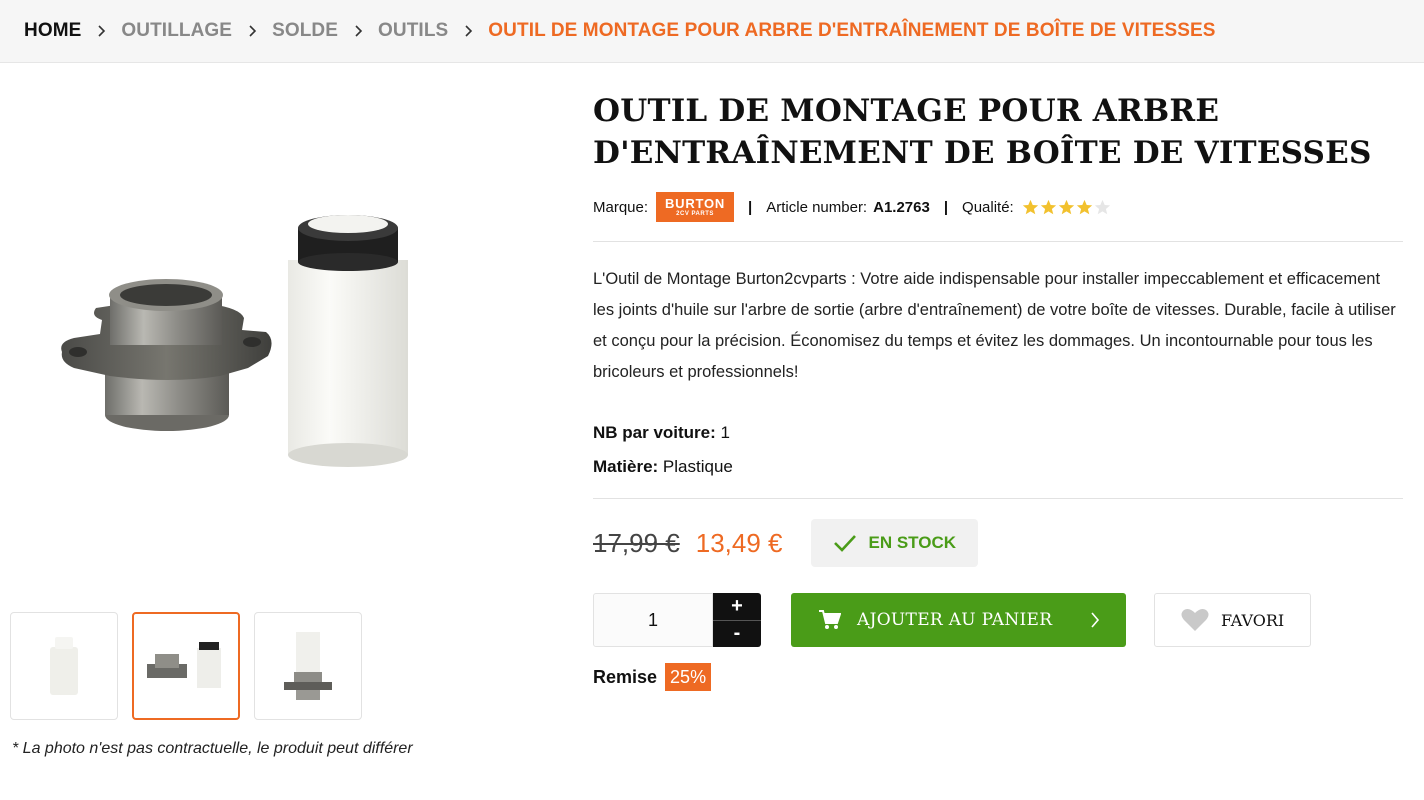 The image size is (1424, 800). I want to click on brand-logo-subtext: 2CV PARTS, so click(695, 213).